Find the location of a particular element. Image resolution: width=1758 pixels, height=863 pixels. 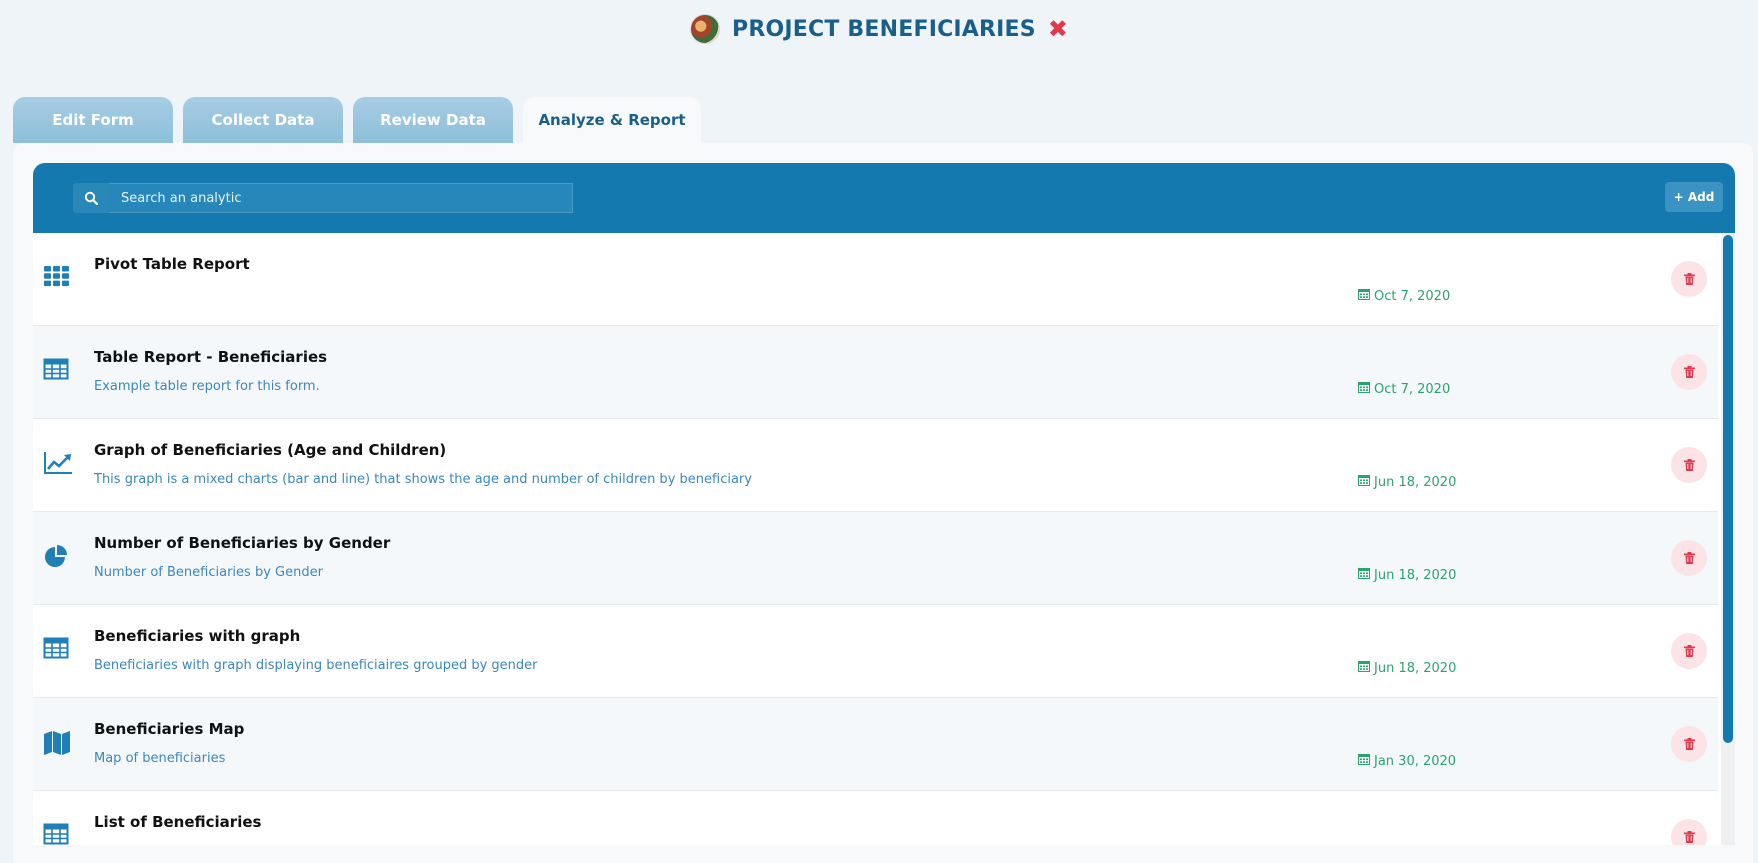

header: PROJECT BENEFICIARIES ✖ is located at coordinates (879, 29).